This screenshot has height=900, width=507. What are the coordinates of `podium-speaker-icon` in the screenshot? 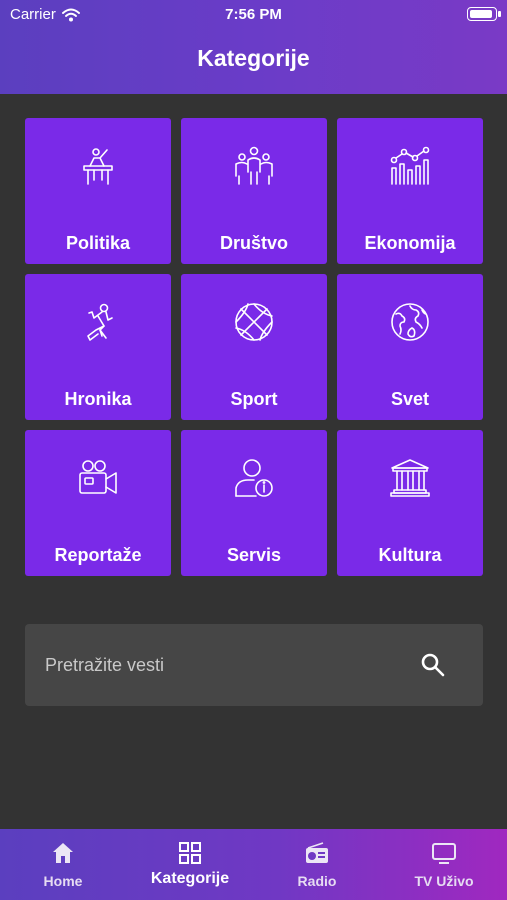 It's located at (98, 166).